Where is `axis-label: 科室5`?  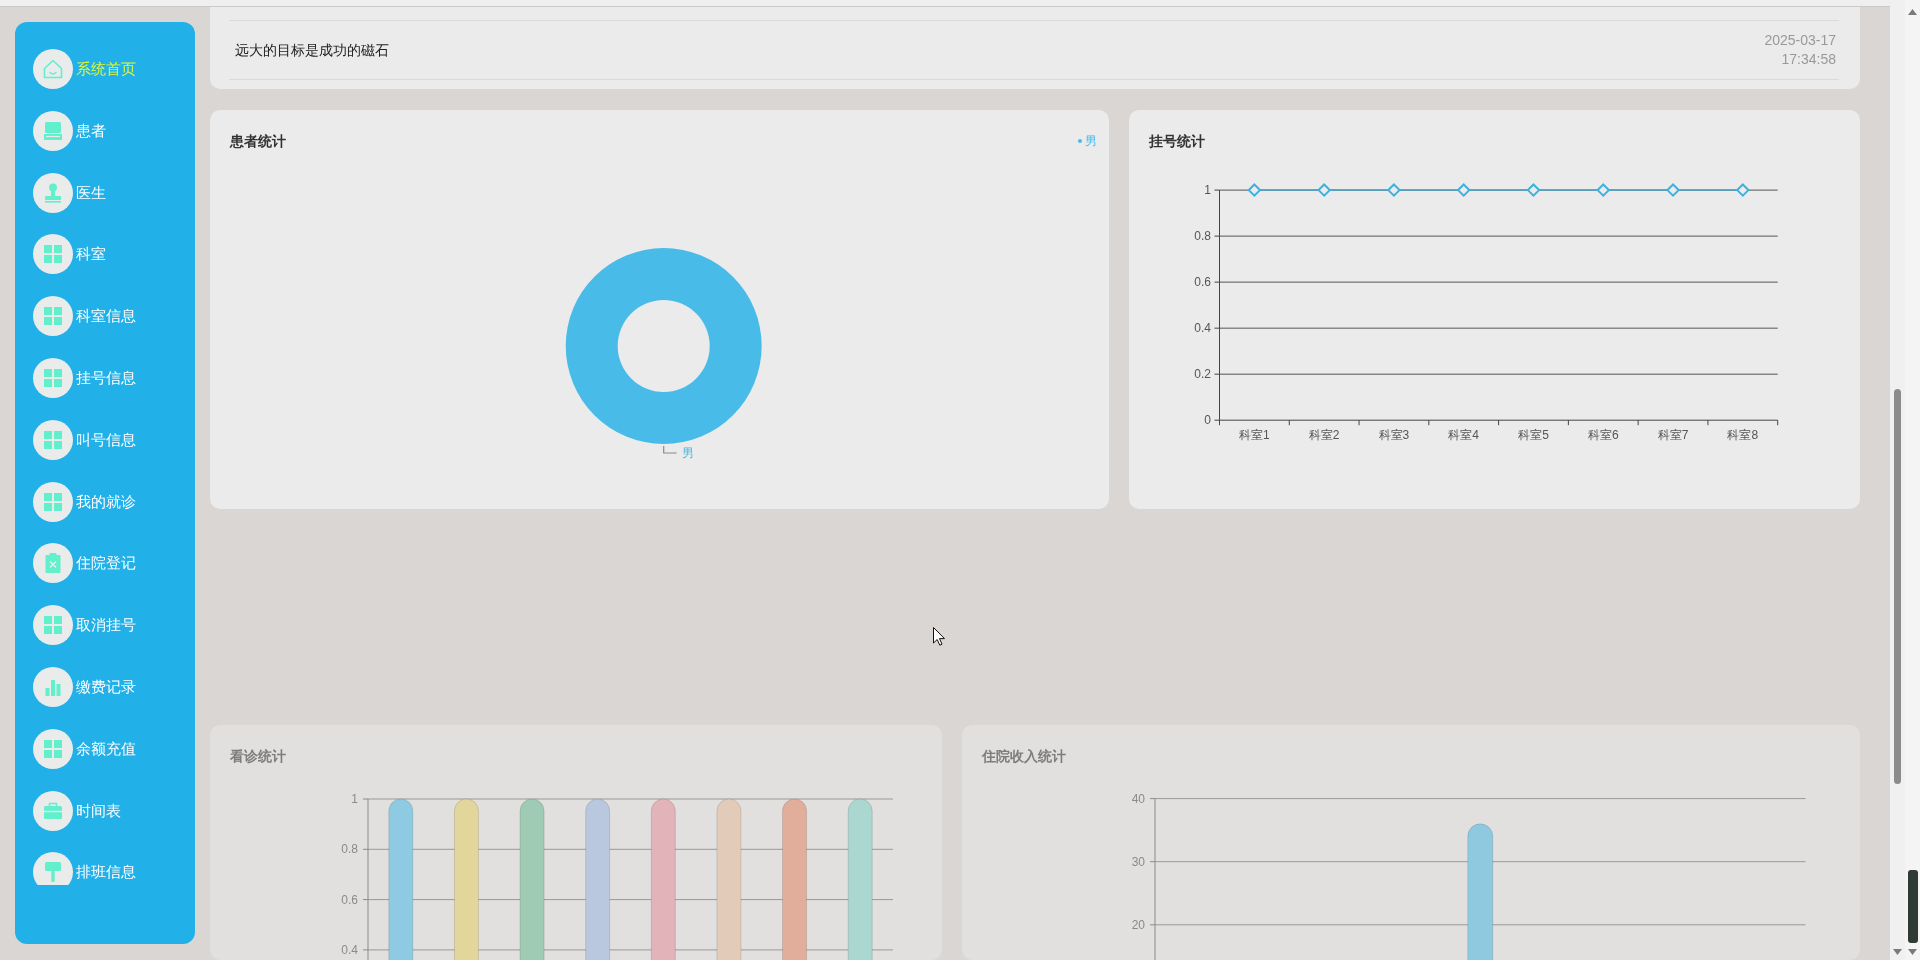
axis-label: 科室5 is located at coordinates (1533, 435).